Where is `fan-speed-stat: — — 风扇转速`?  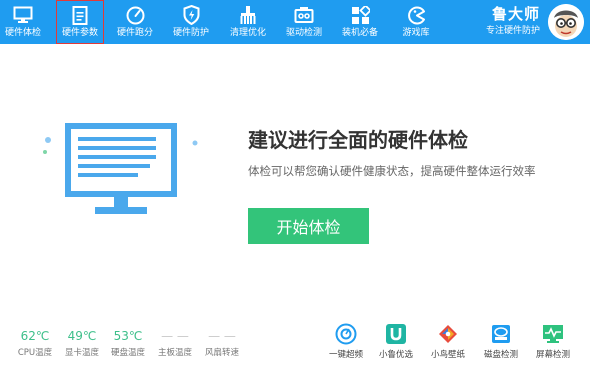
fan-speed-stat: — — 风扇转速 is located at coordinates (222, 343).